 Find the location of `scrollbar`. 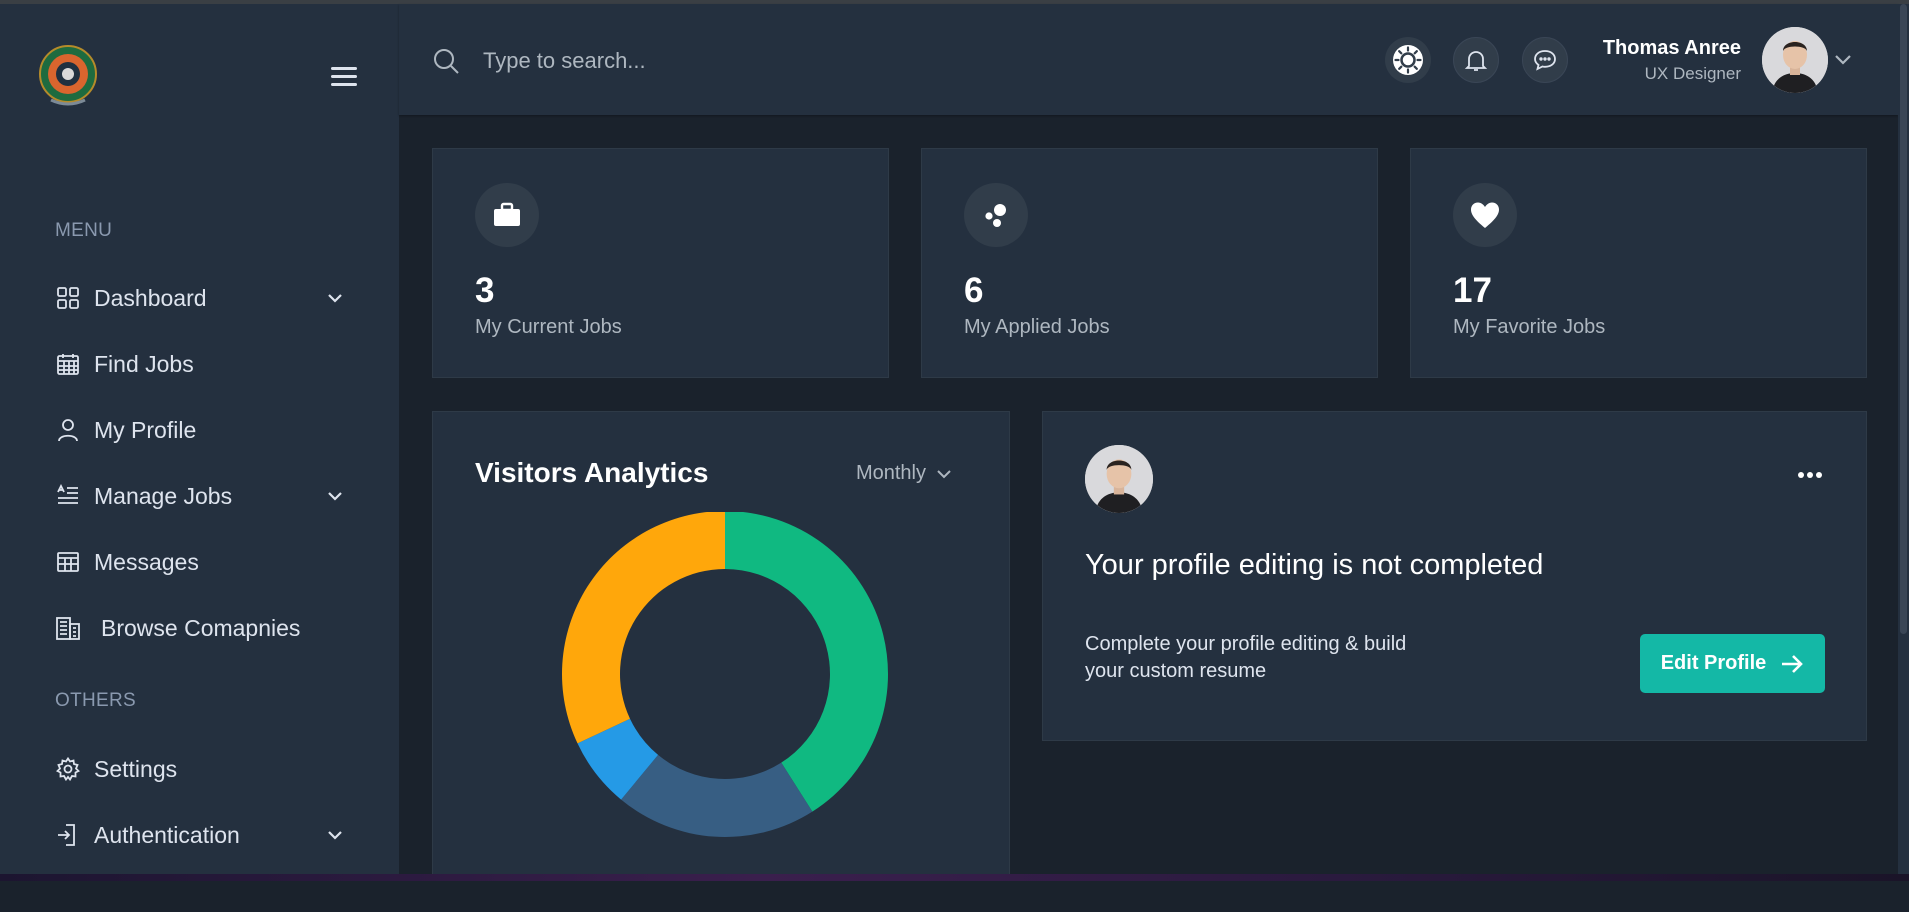

scrollbar is located at coordinates (1903, 439).